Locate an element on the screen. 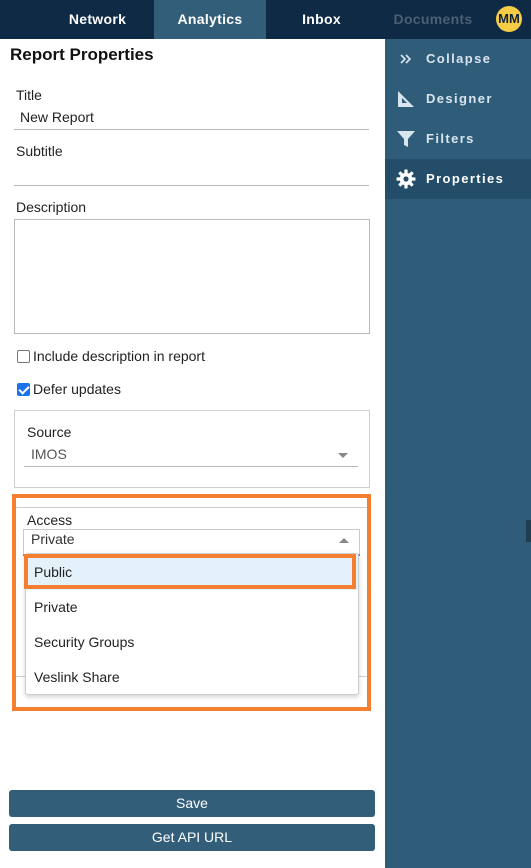  source-label: Source is located at coordinates (49, 432).